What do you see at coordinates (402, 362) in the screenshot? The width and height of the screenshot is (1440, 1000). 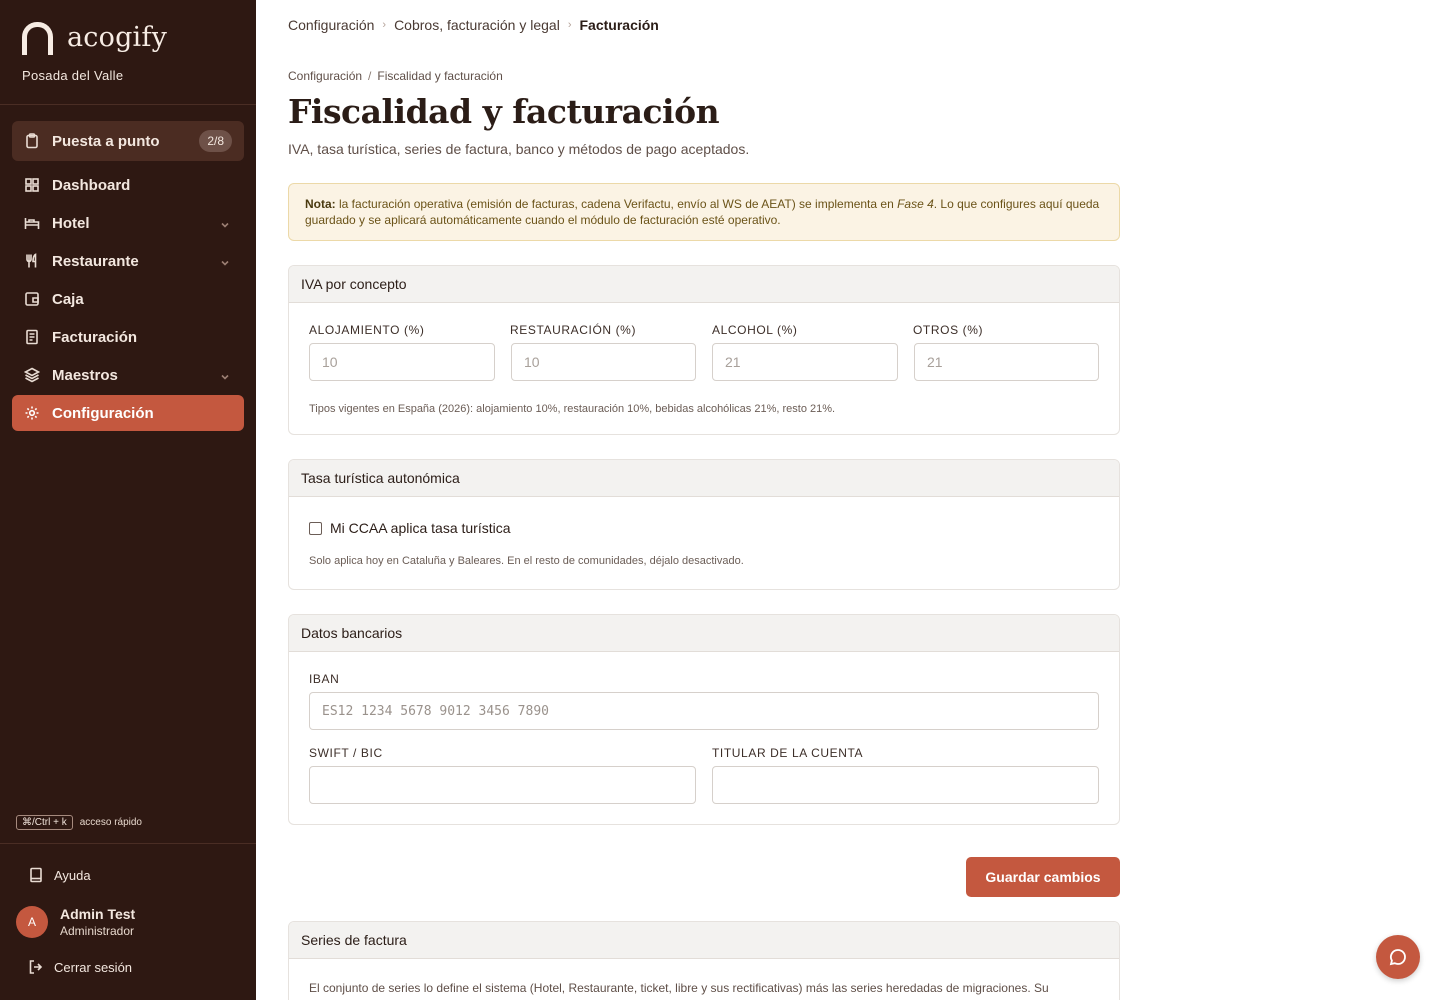 I see `iva-alojamiento-input: 10` at bounding box center [402, 362].